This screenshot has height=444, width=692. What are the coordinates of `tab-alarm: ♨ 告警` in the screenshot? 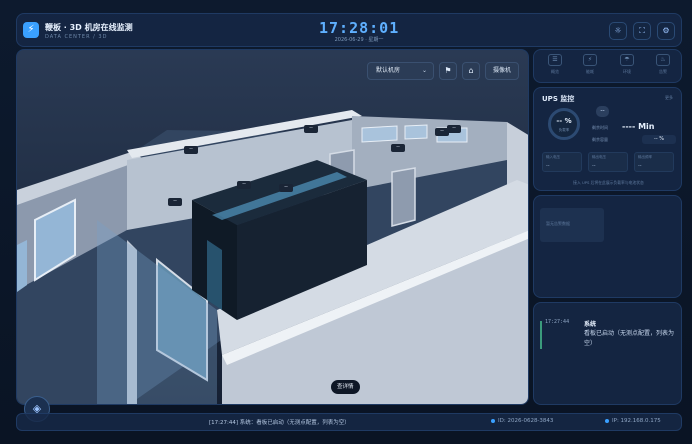 It's located at (663, 64).